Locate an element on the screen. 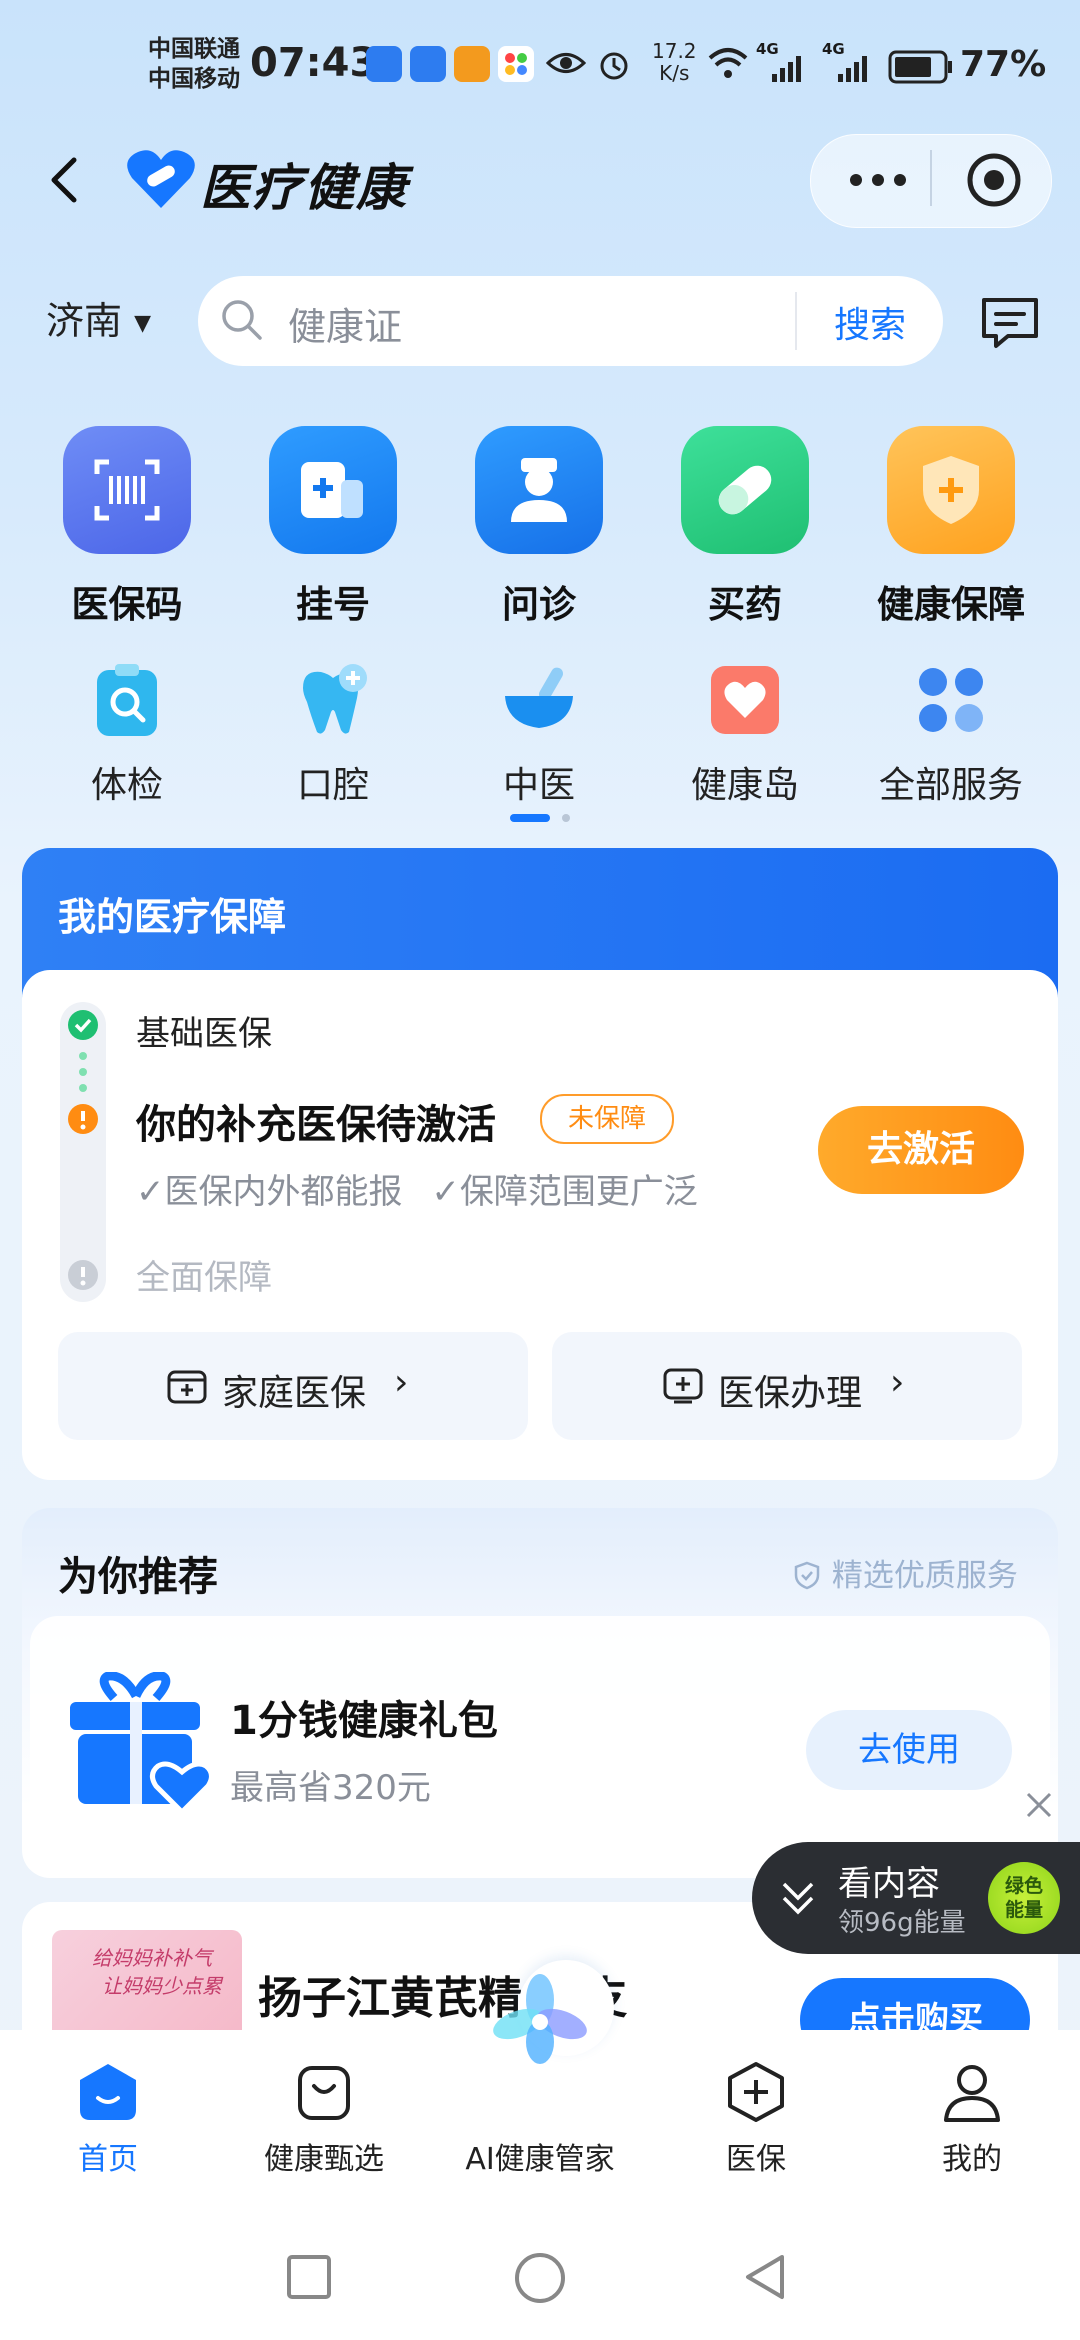  buy-button: 点击购买 is located at coordinates (915, 2005).